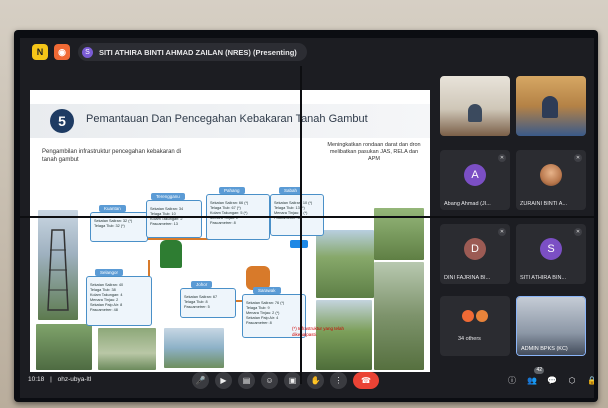  I want to click on box-line: Pascametrer: 48, so click(104, 310).